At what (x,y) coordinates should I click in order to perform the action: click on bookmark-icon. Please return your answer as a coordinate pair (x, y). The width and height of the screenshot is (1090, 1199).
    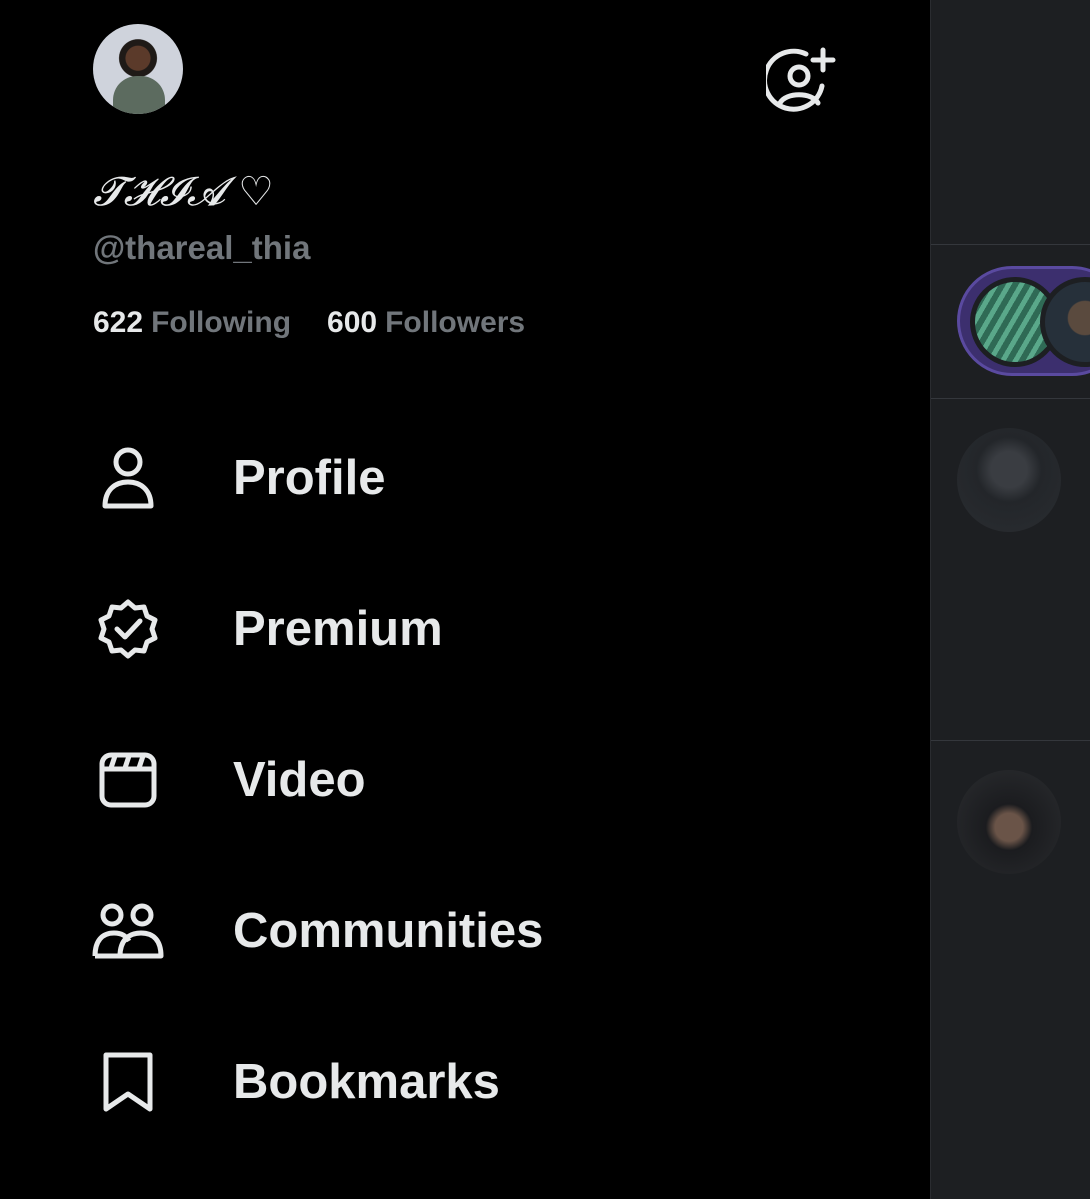
    Looking at the image, I should click on (128, 1082).